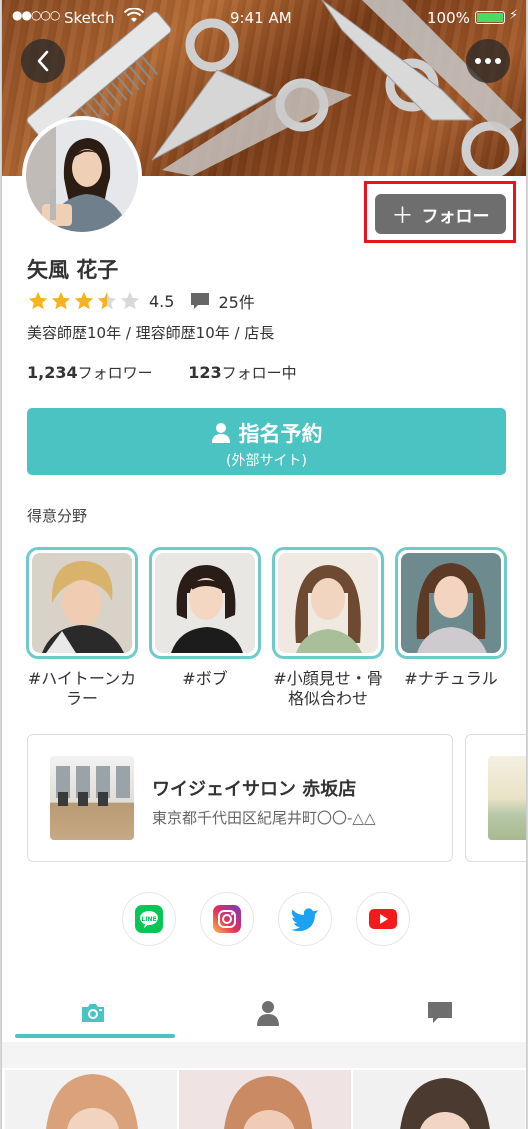 The image size is (528, 1129). I want to click on stylist-name: 矢風 花子, so click(73, 270).